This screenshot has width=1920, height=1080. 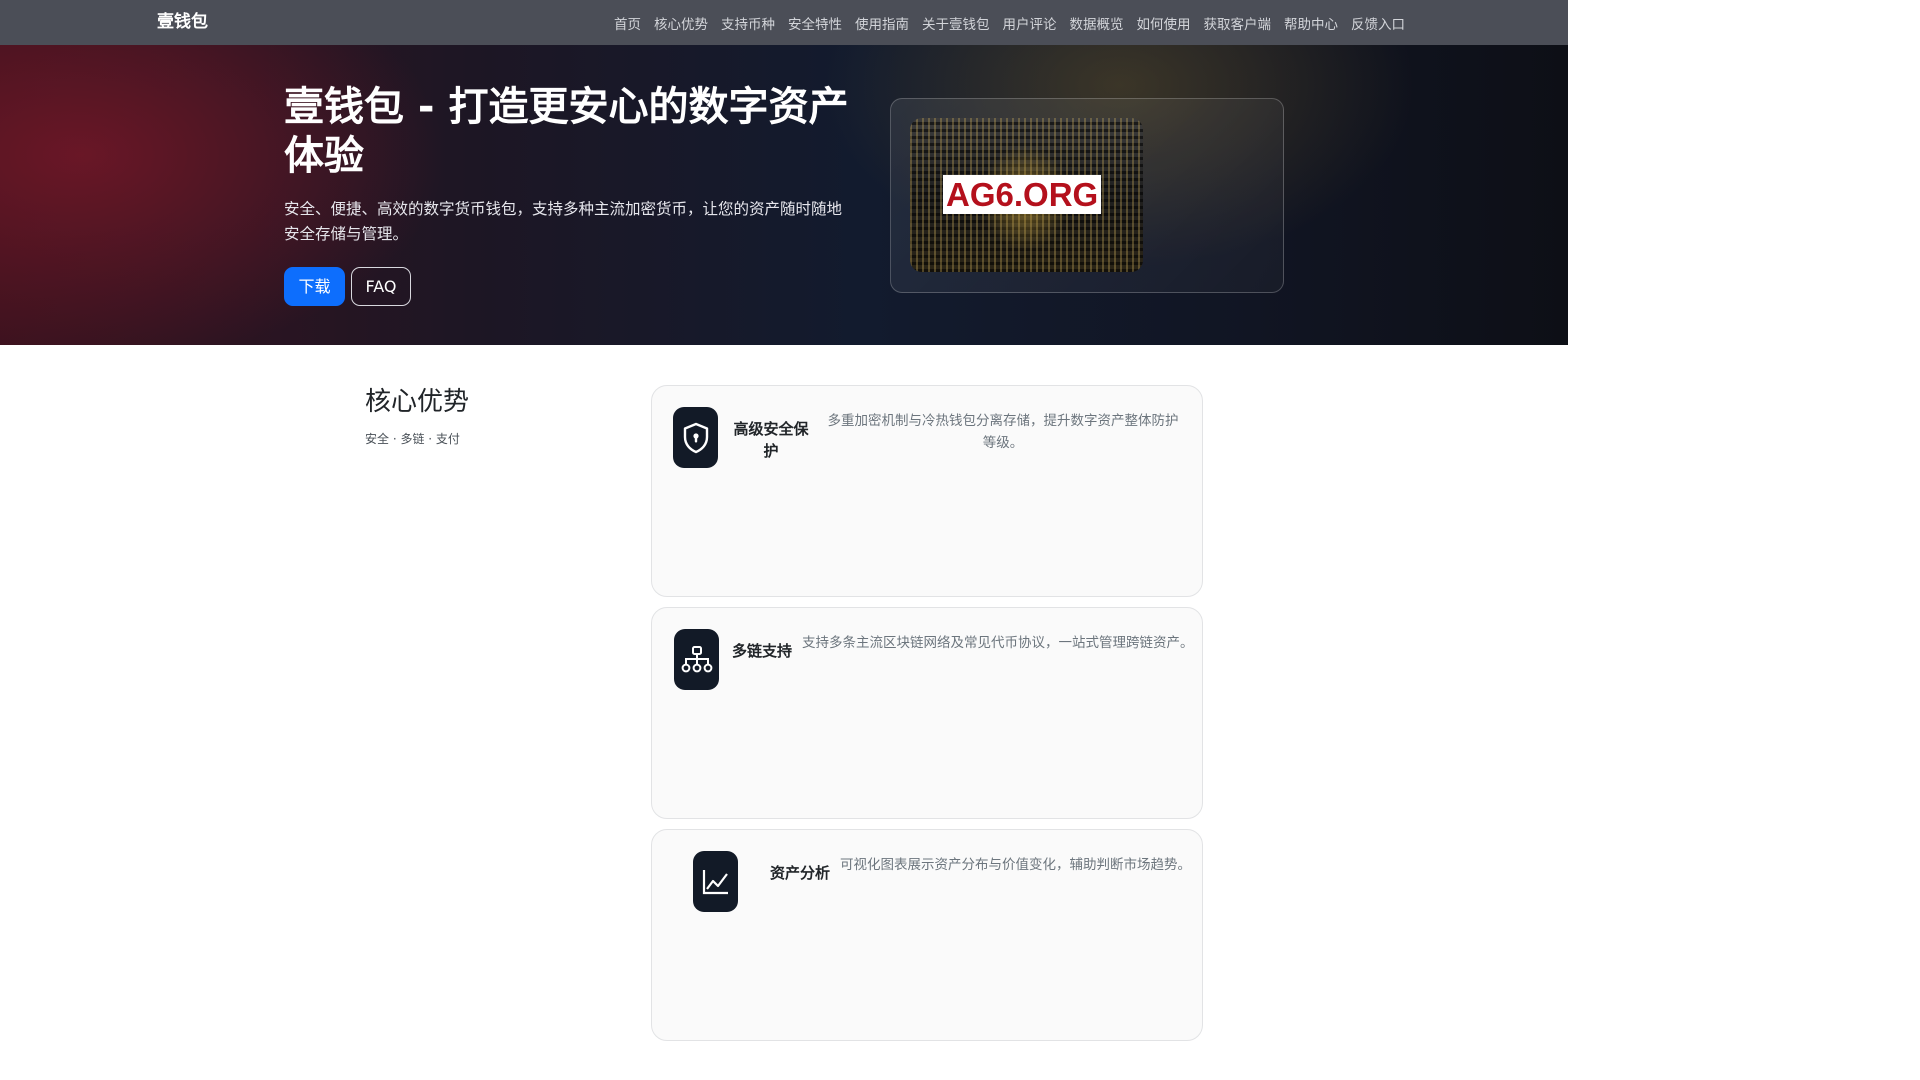 What do you see at coordinates (761, 651) in the screenshot?
I see `feature-title: 多链支持` at bounding box center [761, 651].